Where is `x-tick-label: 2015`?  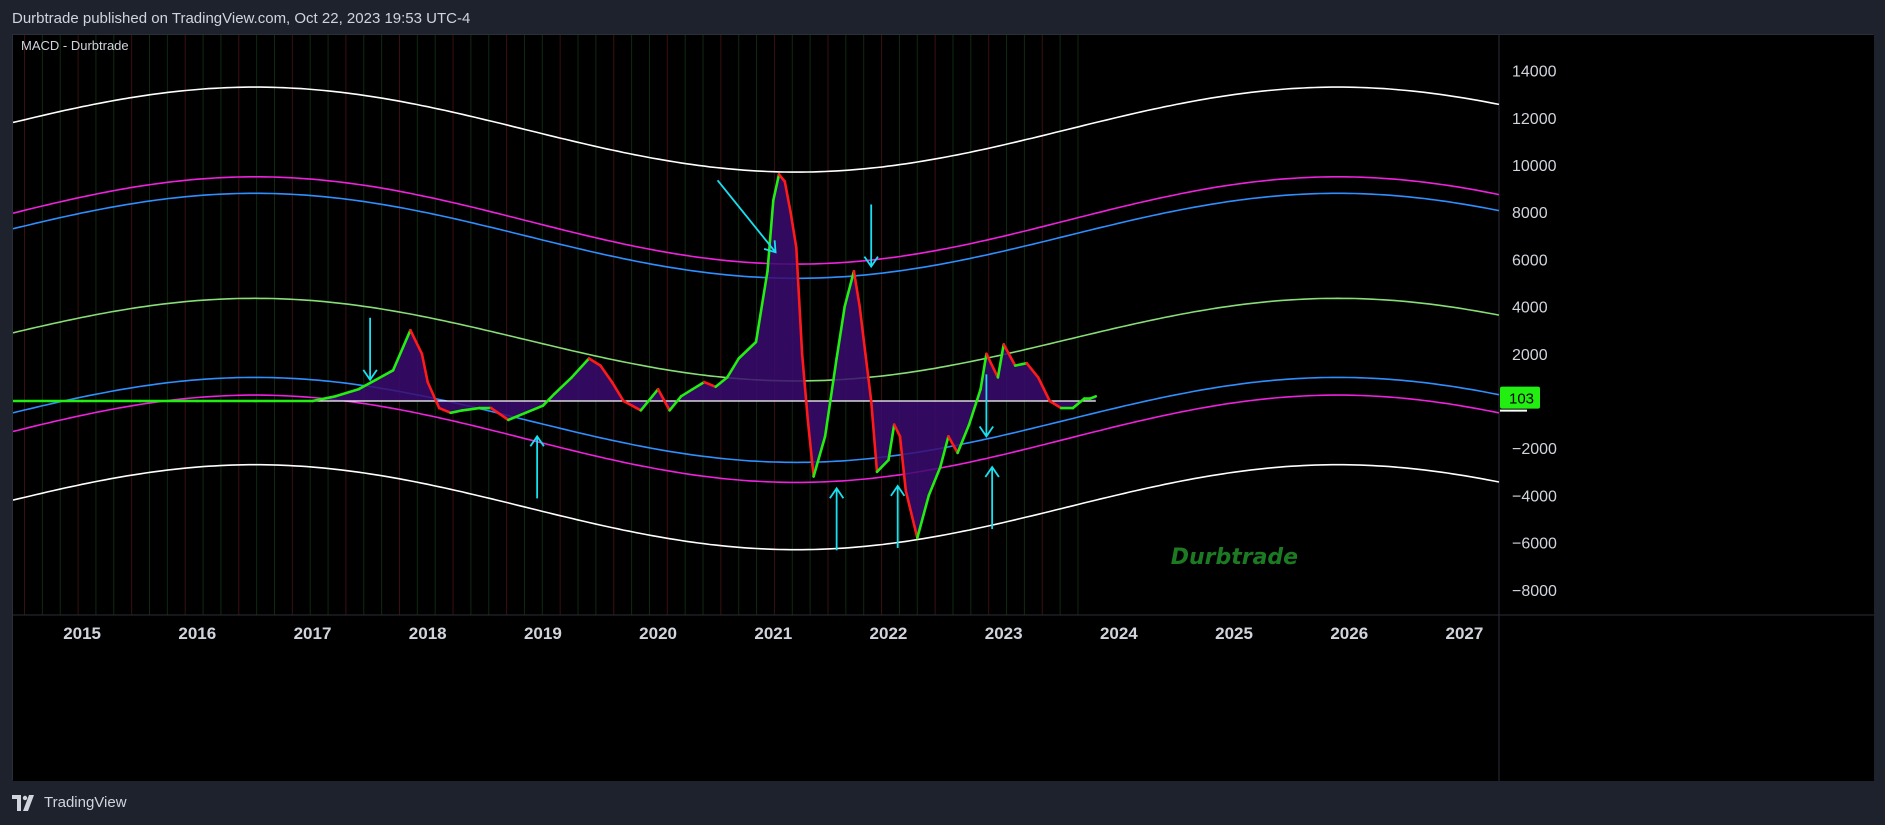
x-tick-label: 2015 is located at coordinates (82, 633).